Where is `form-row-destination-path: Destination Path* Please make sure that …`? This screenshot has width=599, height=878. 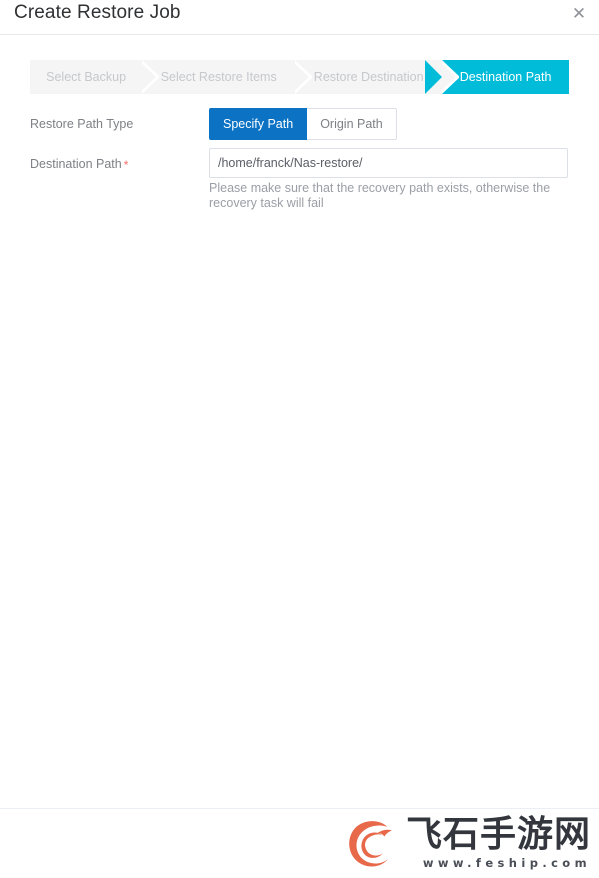
form-row-destination-path: Destination Path* Please make sure that … is located at coordinates (299, 179).